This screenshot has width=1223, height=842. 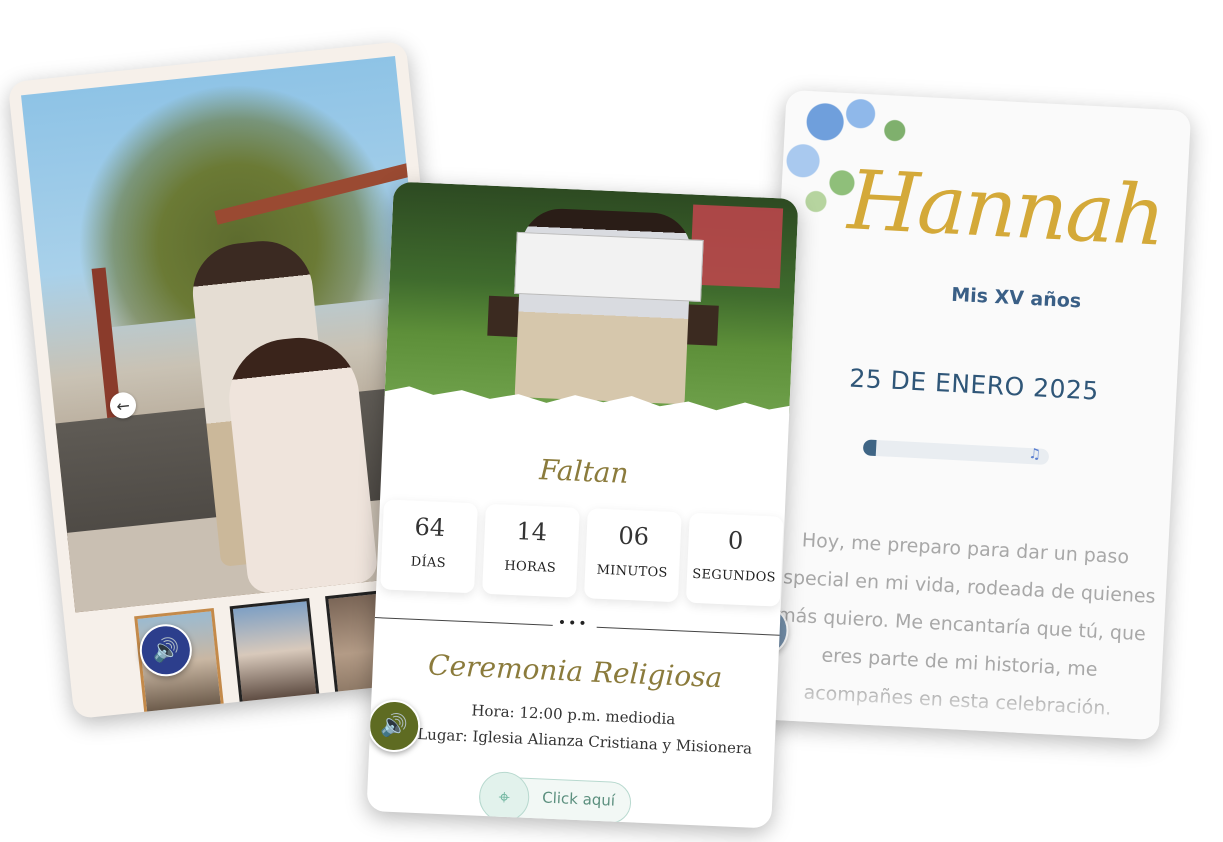 I want to click on event-date: 25 DE ENERO 2025, so click(x=974, y=384).